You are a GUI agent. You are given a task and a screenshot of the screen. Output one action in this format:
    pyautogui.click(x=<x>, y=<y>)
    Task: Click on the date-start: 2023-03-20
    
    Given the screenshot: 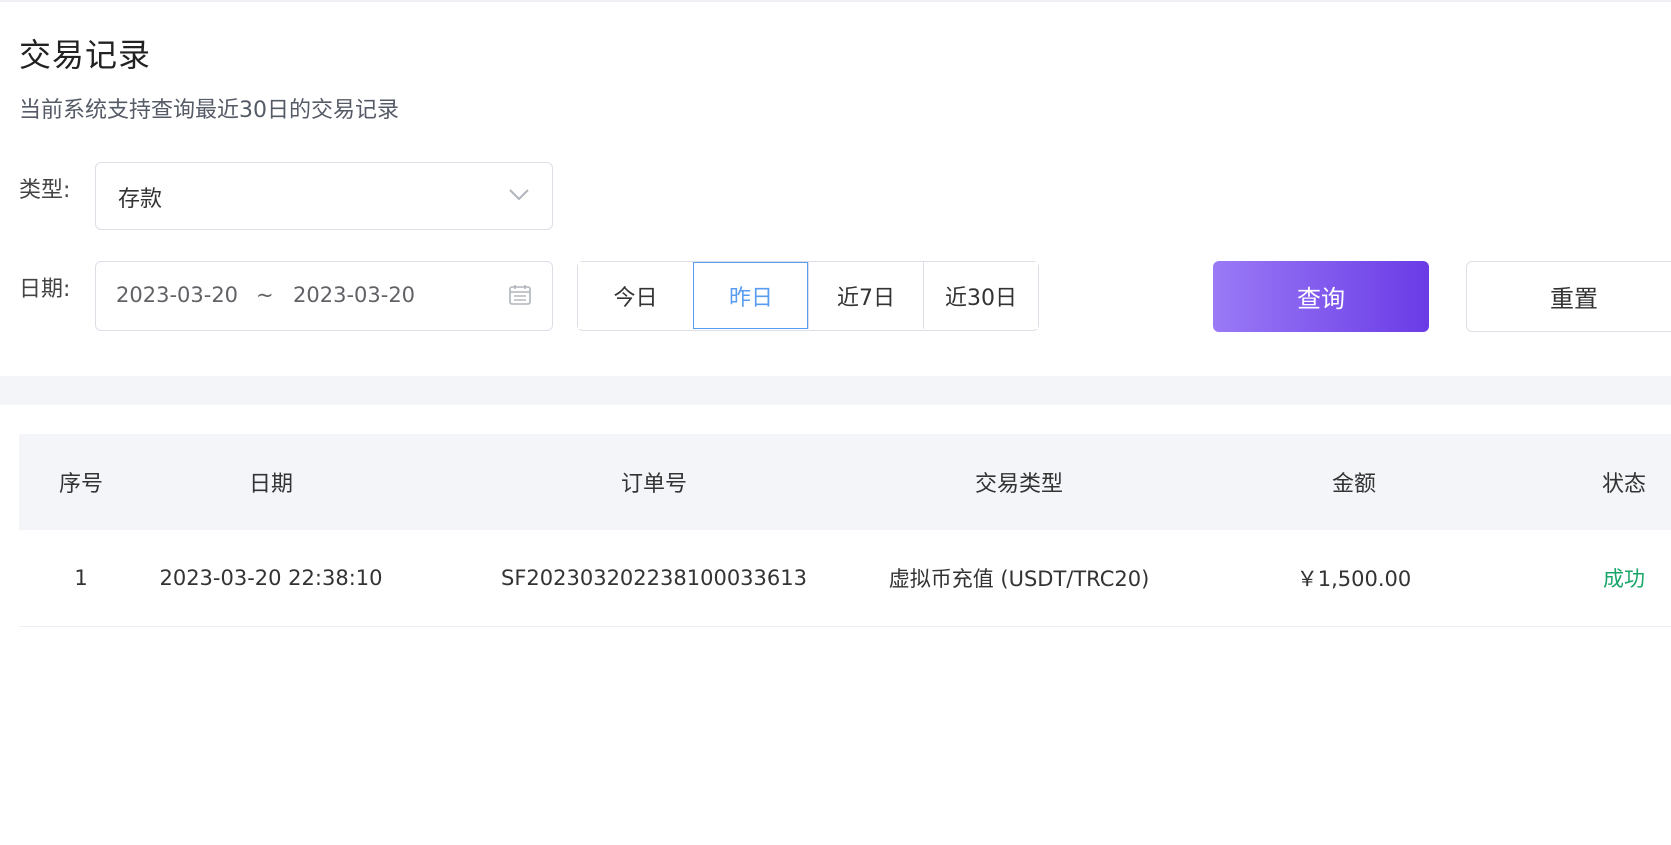 What is the action you would take?
    pyautogui.click(x=177, y=295)
    